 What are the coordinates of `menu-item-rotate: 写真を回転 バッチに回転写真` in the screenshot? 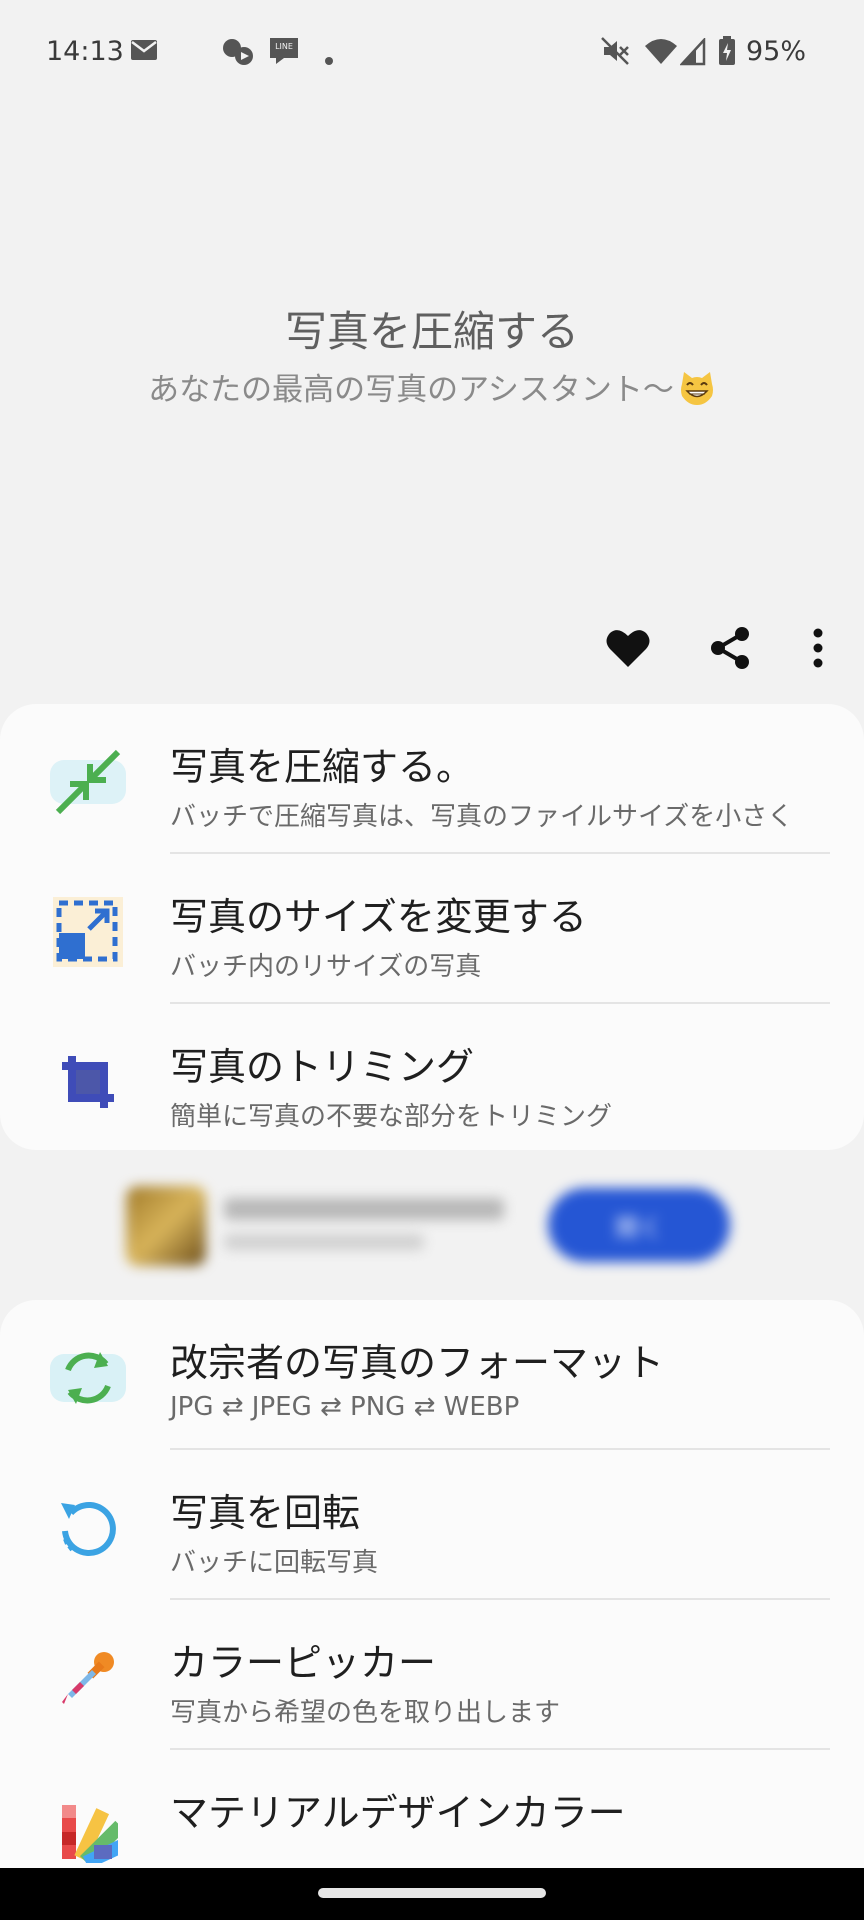 It's located at (432, 1525).